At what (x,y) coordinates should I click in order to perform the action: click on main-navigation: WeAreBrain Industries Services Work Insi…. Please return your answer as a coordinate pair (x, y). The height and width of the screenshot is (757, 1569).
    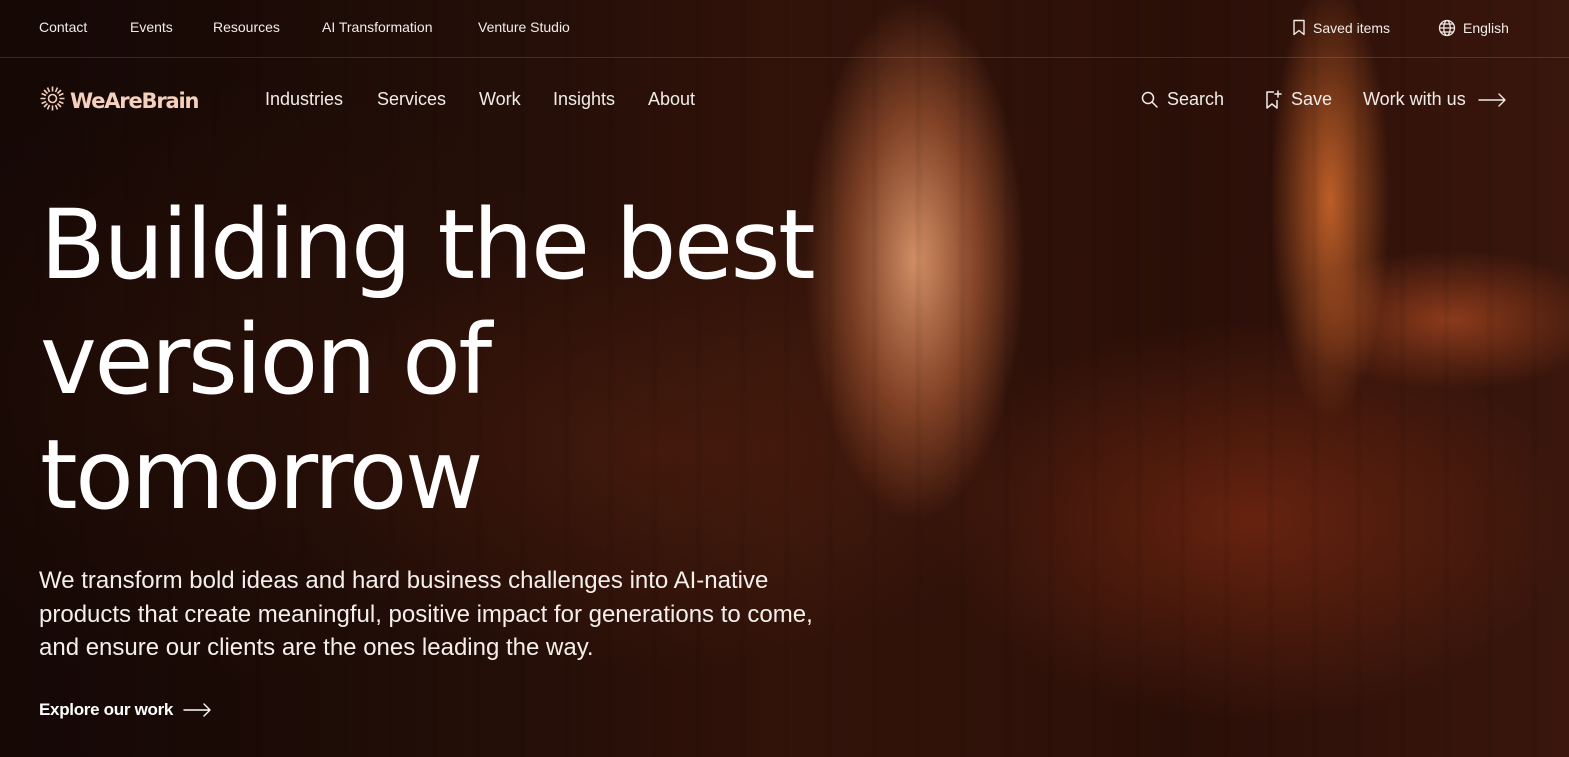
    Looking at the image, I should click on (784, 99).